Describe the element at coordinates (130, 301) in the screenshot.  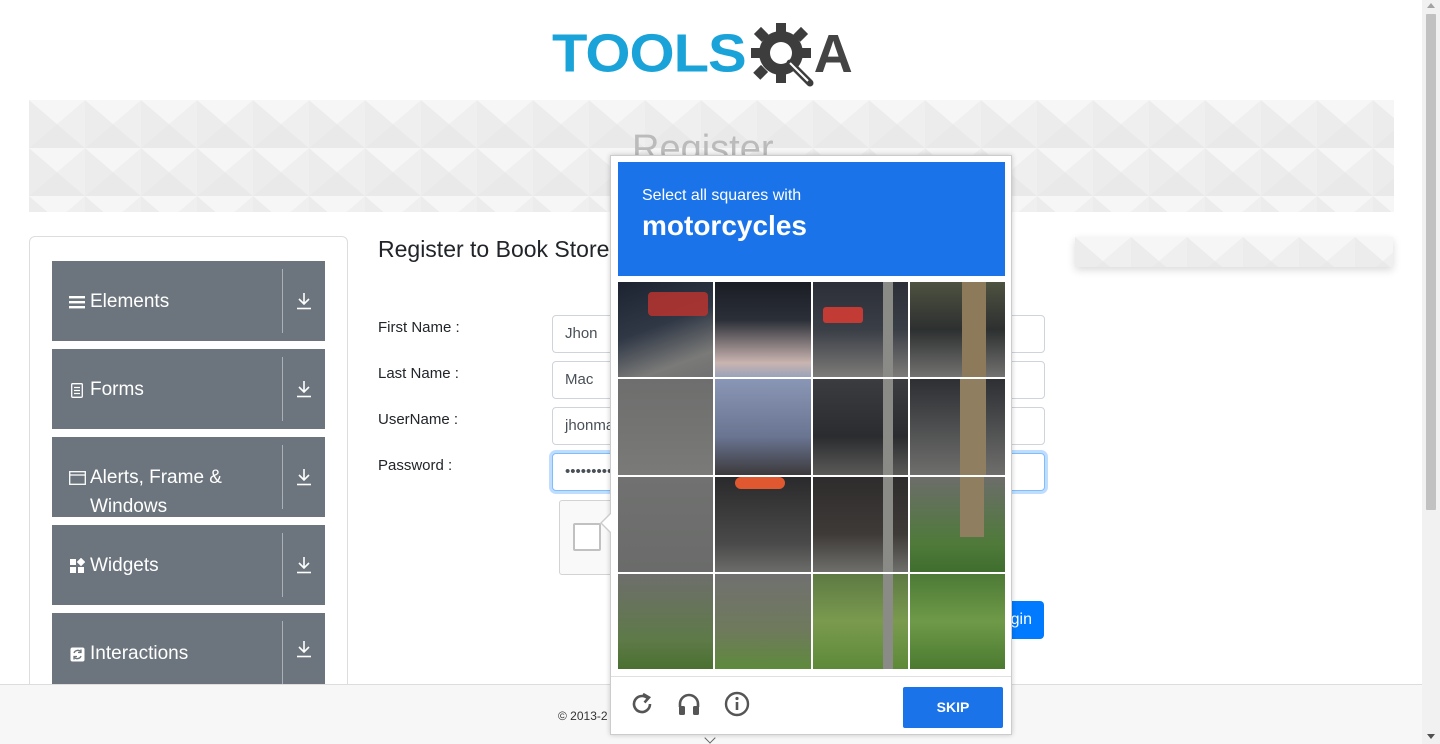
I see `sidebar-item-label: Elements` at that location.